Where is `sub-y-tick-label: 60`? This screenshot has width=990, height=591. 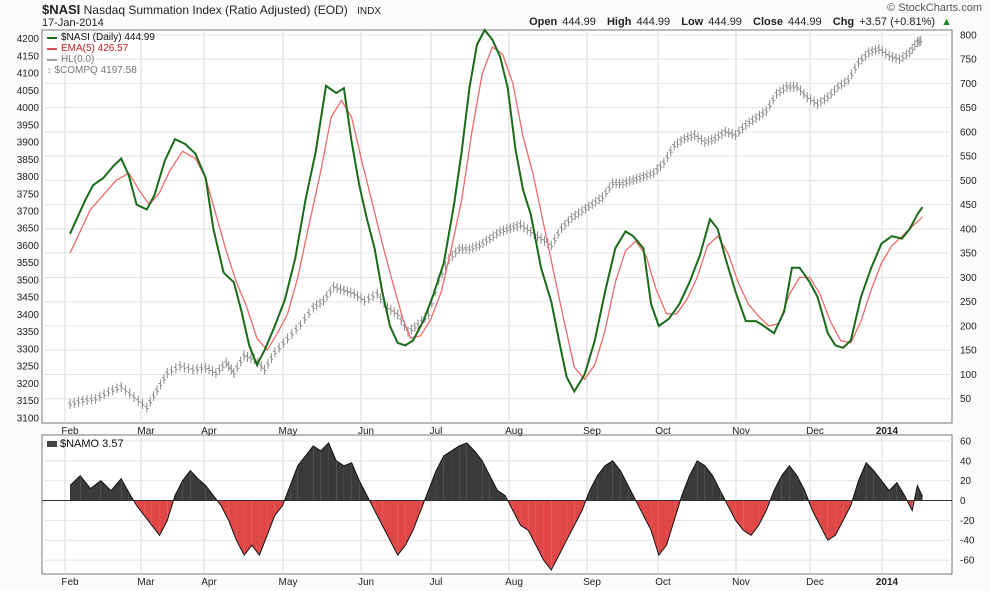
sub-y-tick-label: 60 is located at coordinates (966, 441).